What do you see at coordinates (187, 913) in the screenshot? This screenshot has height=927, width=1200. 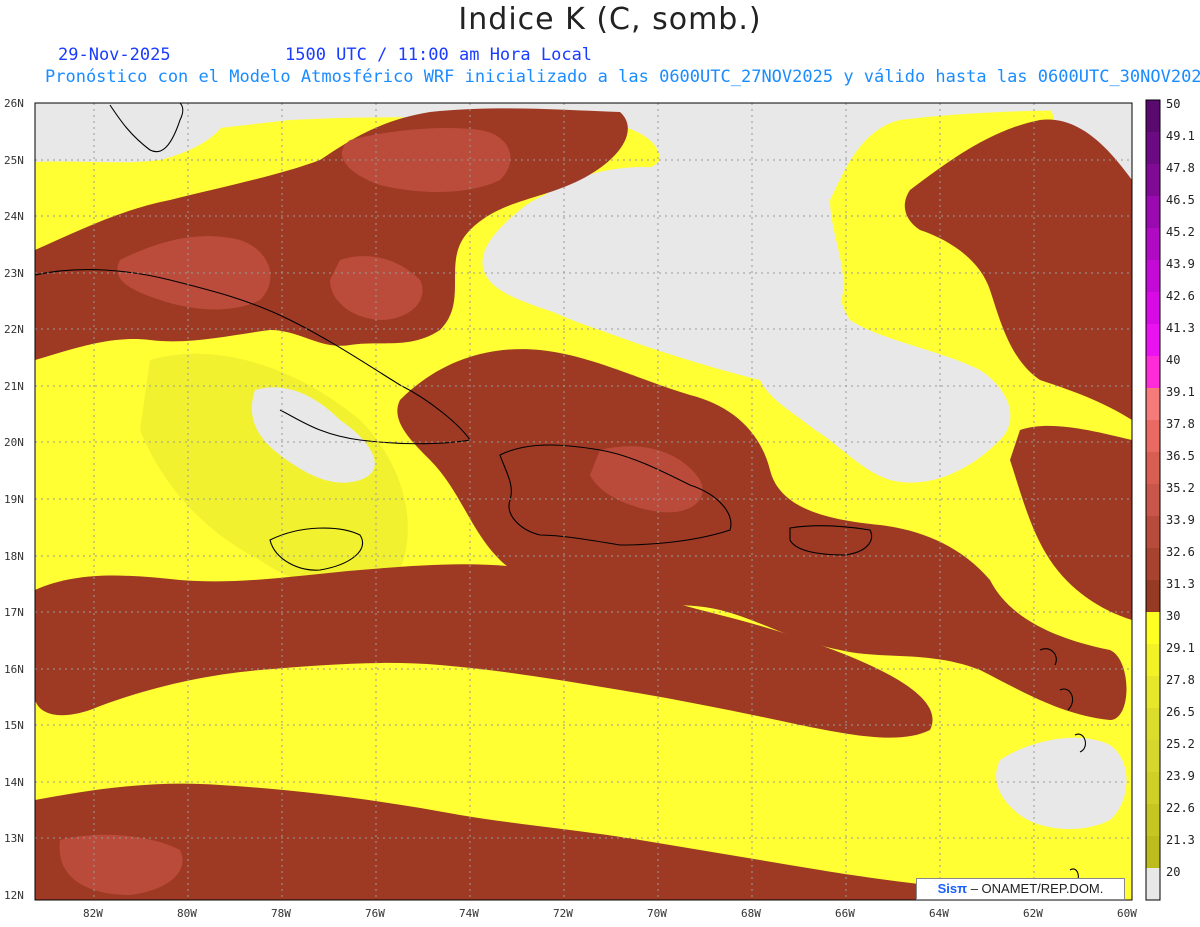 I see `lon-label: 80W` at bounding box center [187, 913].